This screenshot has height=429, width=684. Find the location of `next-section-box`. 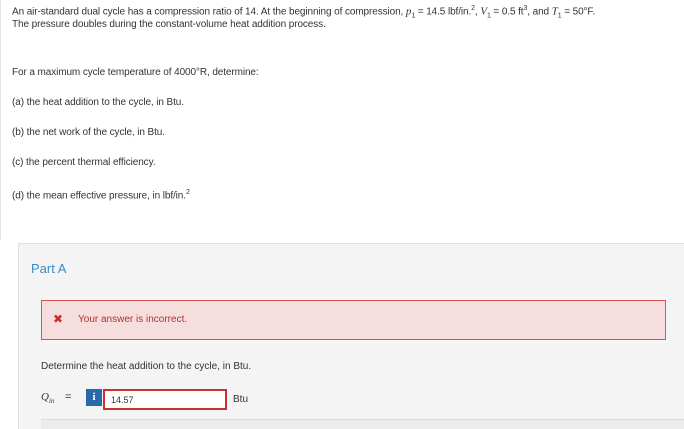

next-section-box is located at coordinates (362, 424).